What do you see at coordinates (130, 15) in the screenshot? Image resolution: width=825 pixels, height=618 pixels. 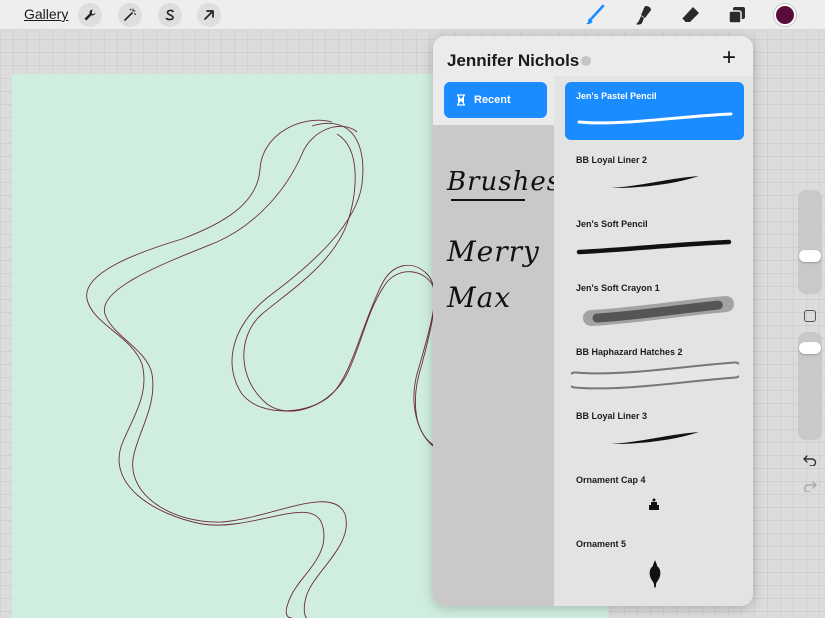 I see `magic-wand-icon` at bounding box center [130, 15].